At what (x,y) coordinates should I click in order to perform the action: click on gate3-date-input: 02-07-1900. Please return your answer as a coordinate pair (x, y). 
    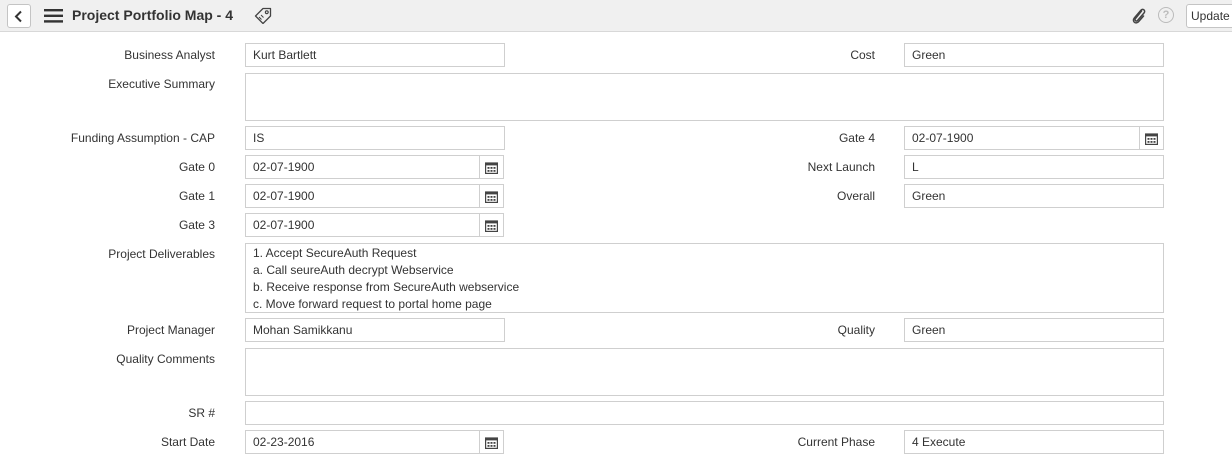
    Looking at the image, I should click on (362, 225).